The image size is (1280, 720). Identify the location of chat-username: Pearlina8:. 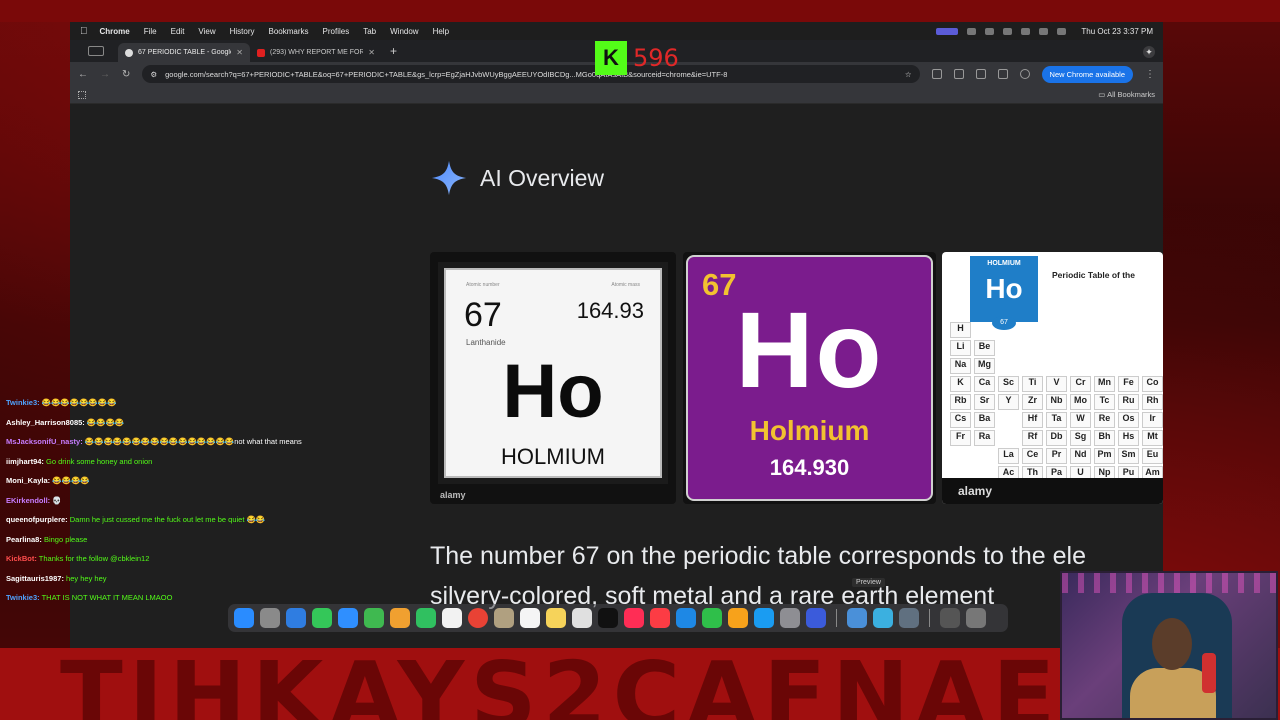
(24, 539).